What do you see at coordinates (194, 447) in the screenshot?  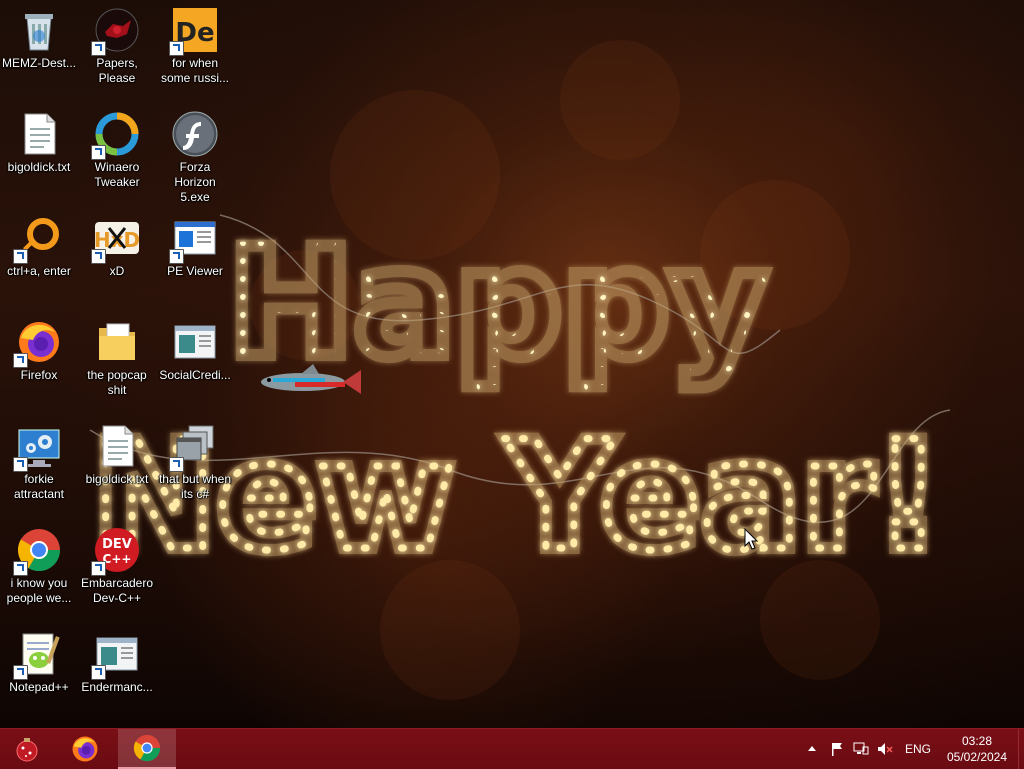 I see `stacked-windows-icon` at bounding box center [194, 447].